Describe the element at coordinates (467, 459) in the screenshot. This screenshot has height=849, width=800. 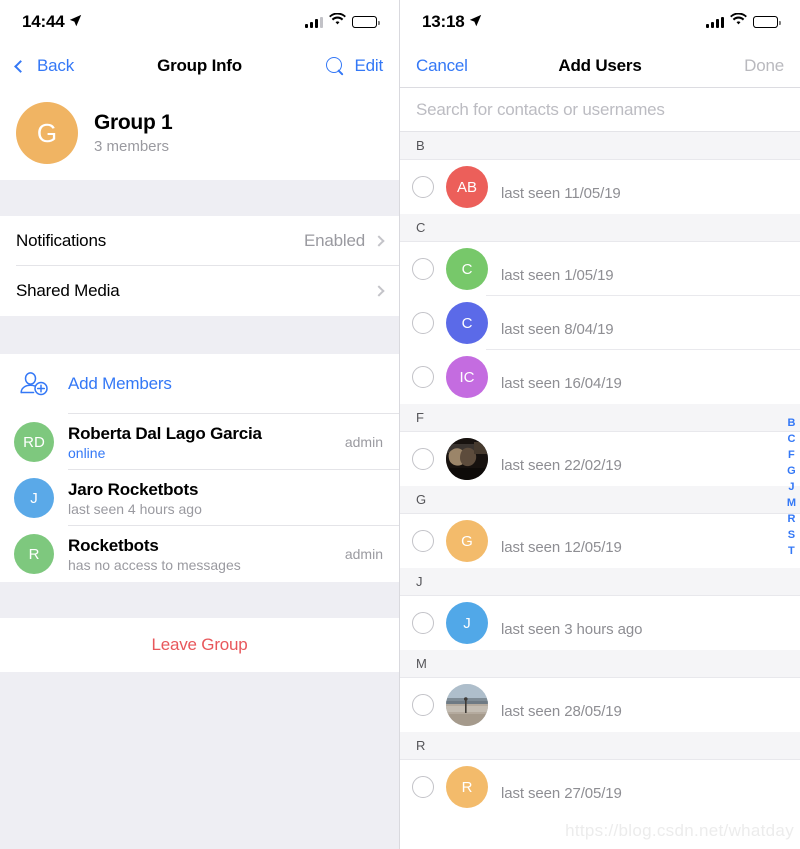
I see `avatar-photo` at that location.